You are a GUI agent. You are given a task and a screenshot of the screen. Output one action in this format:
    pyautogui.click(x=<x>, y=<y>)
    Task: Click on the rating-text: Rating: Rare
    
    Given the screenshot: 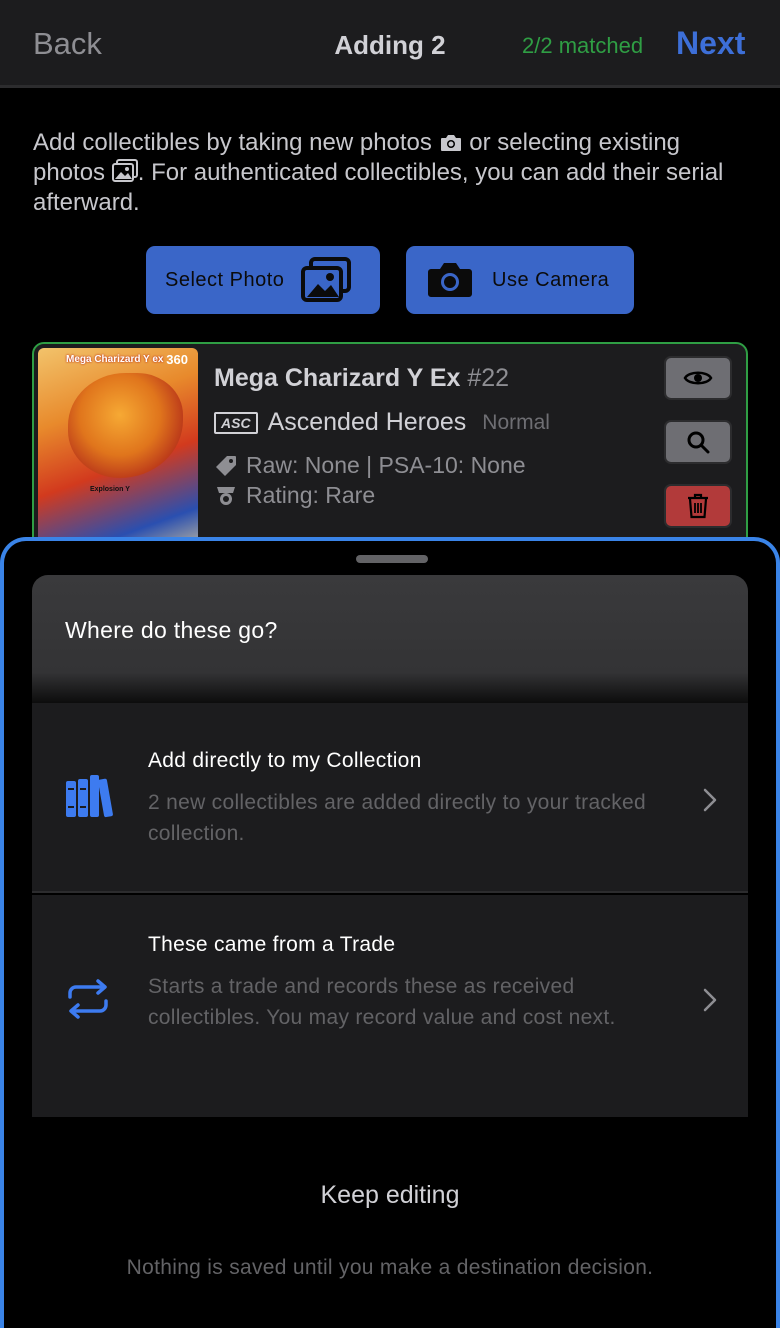 What is the action you would take?
    pyautogui.click(x=311, y=495)
    